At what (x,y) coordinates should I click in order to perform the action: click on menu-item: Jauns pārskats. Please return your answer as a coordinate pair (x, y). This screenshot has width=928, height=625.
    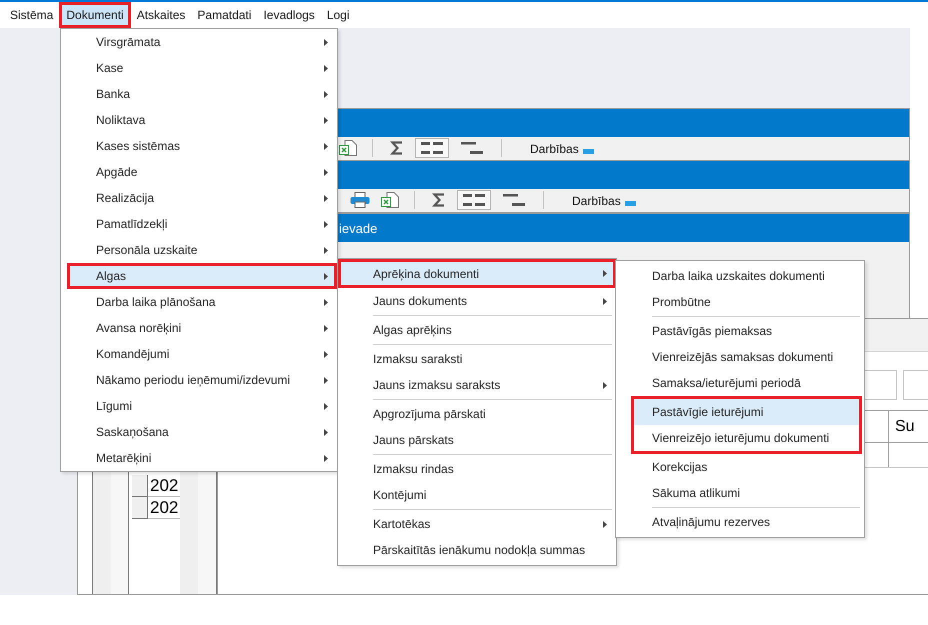
    Looking at the image, I should click on (477, 440).